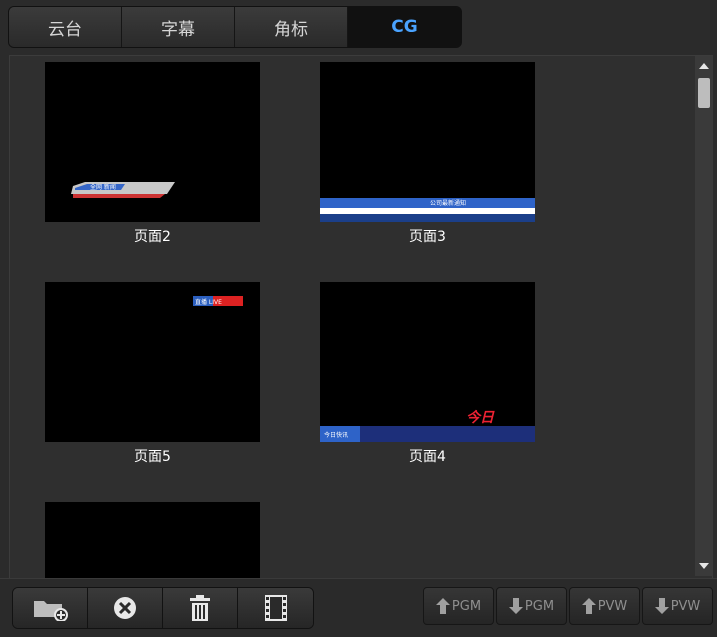  Describe the element at coordinates (291, 27) in the screenshot. I see `tab-corner-logo: 角标` at that location.